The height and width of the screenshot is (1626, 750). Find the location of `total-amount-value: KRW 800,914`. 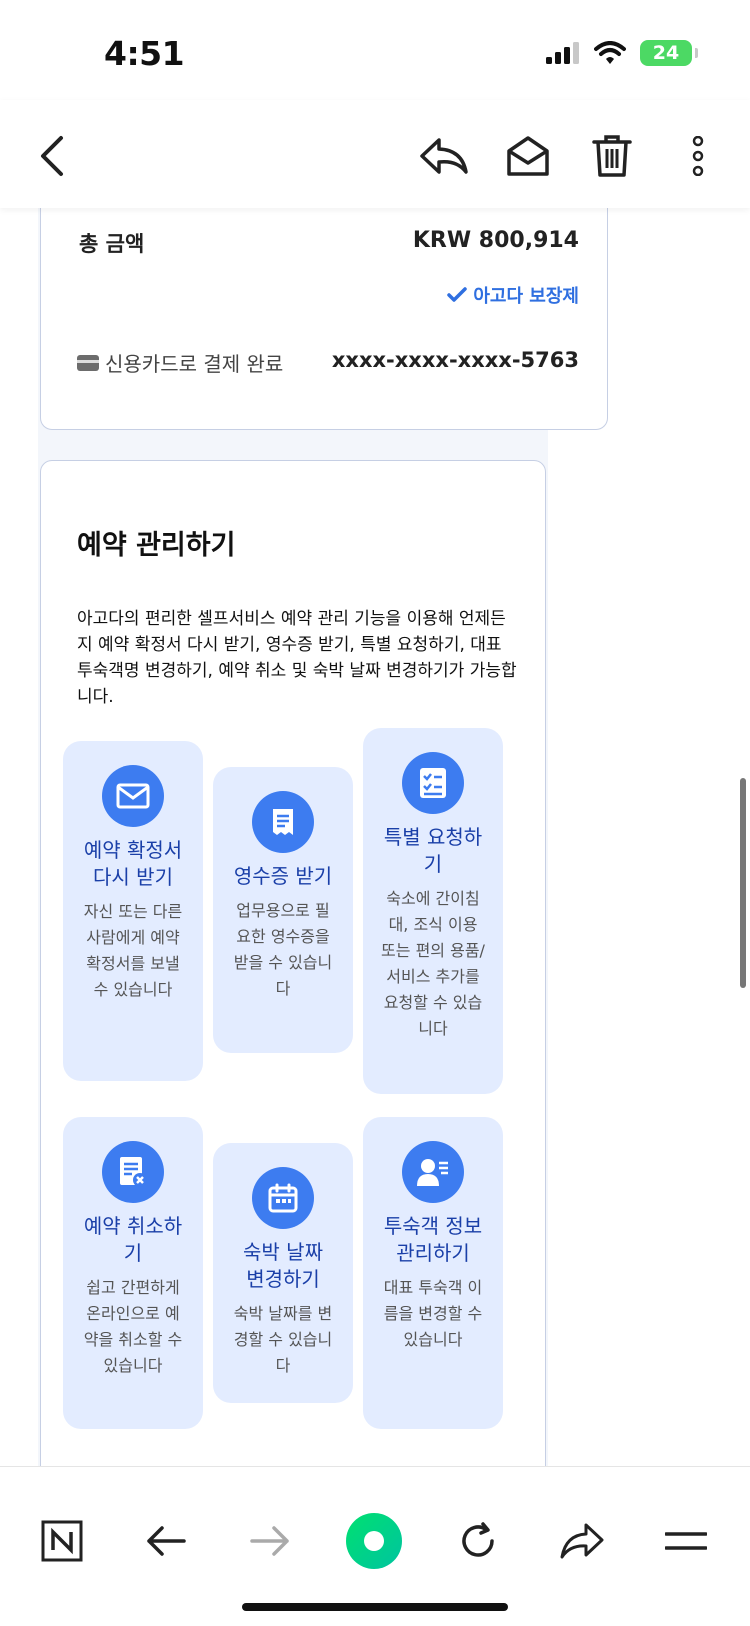

total-amount-value: KRW 800,914 is located at coordinates (495, 240).